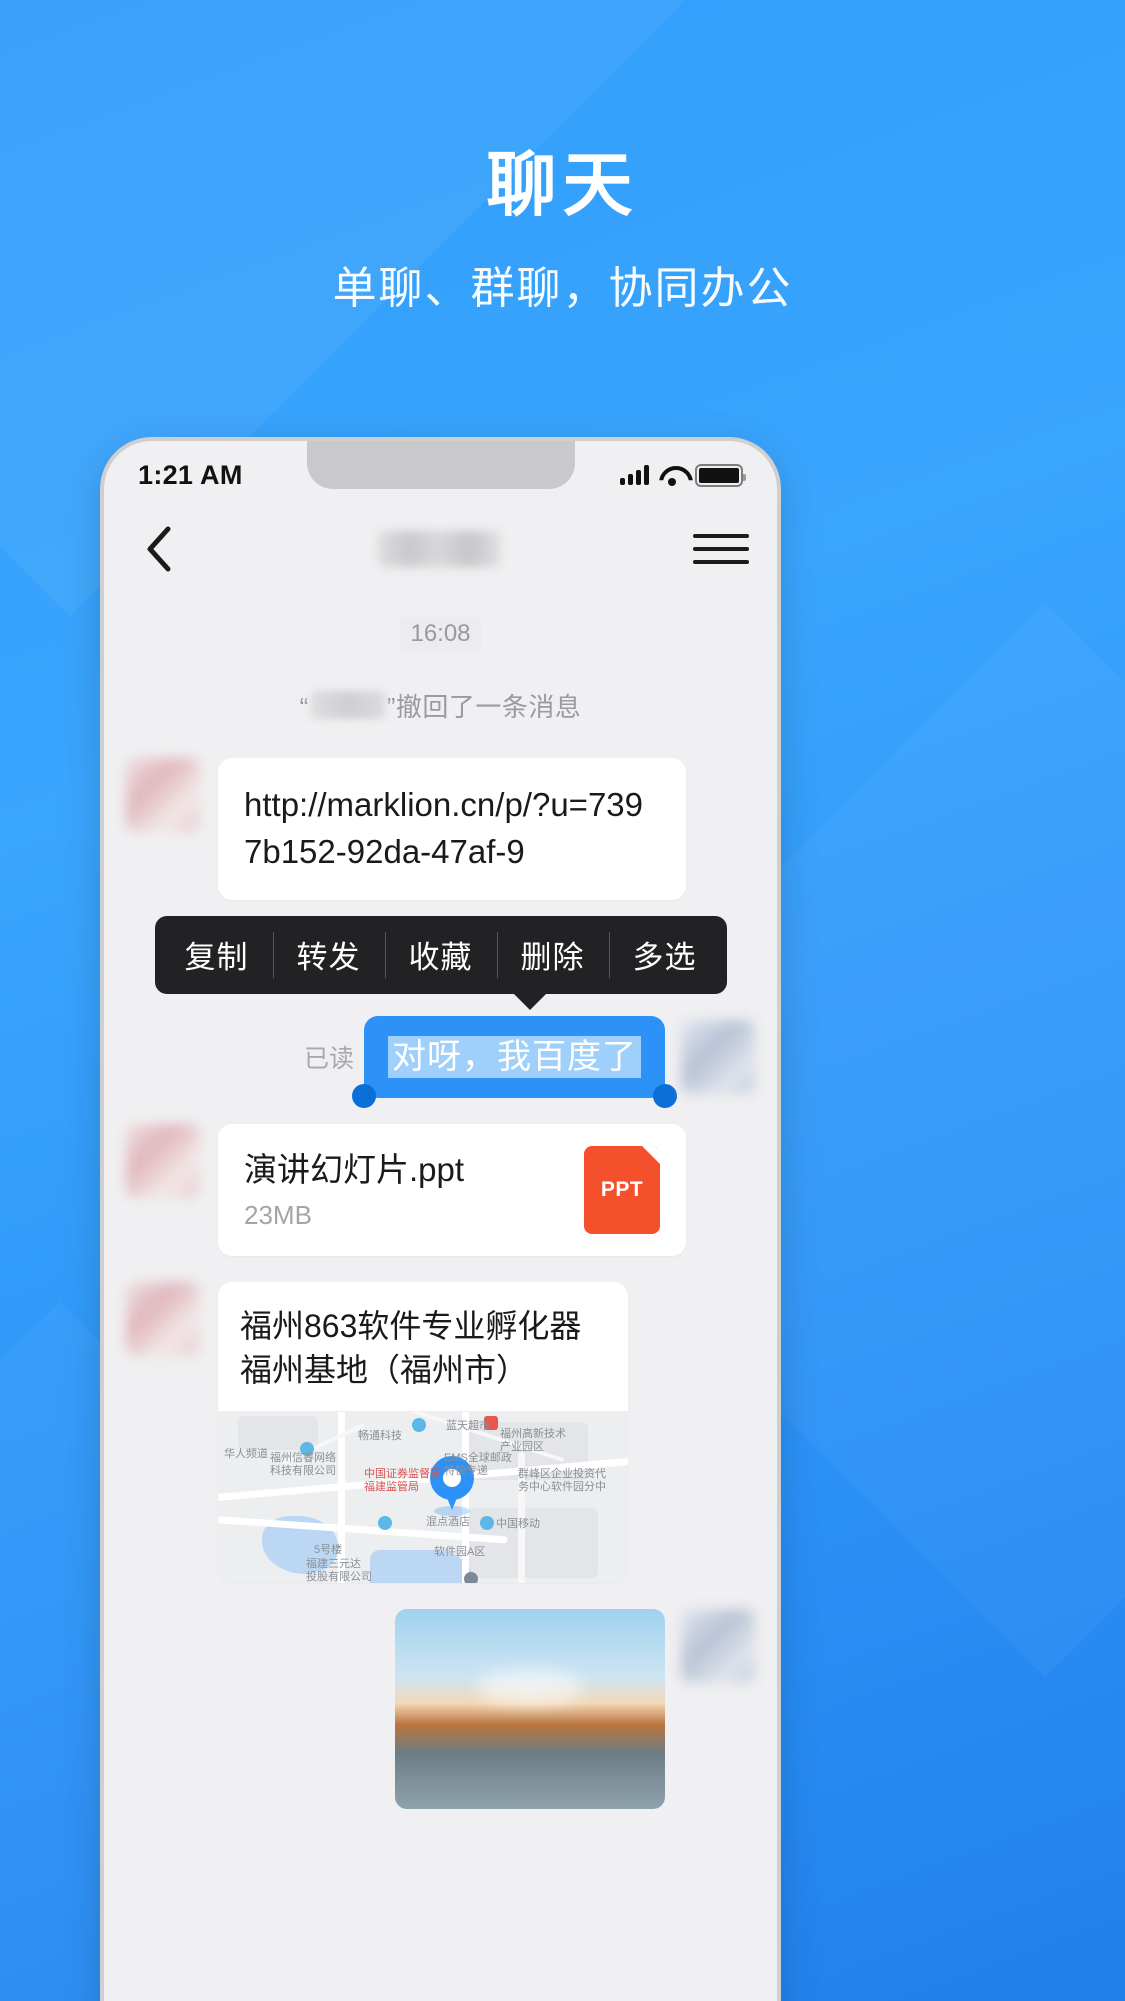  What do you see at coordinates (354, 1190) in the screenshot?
I see `file-meta: 演讲幻灯片.ppt 23MB` at bounding box center [354, 1190].